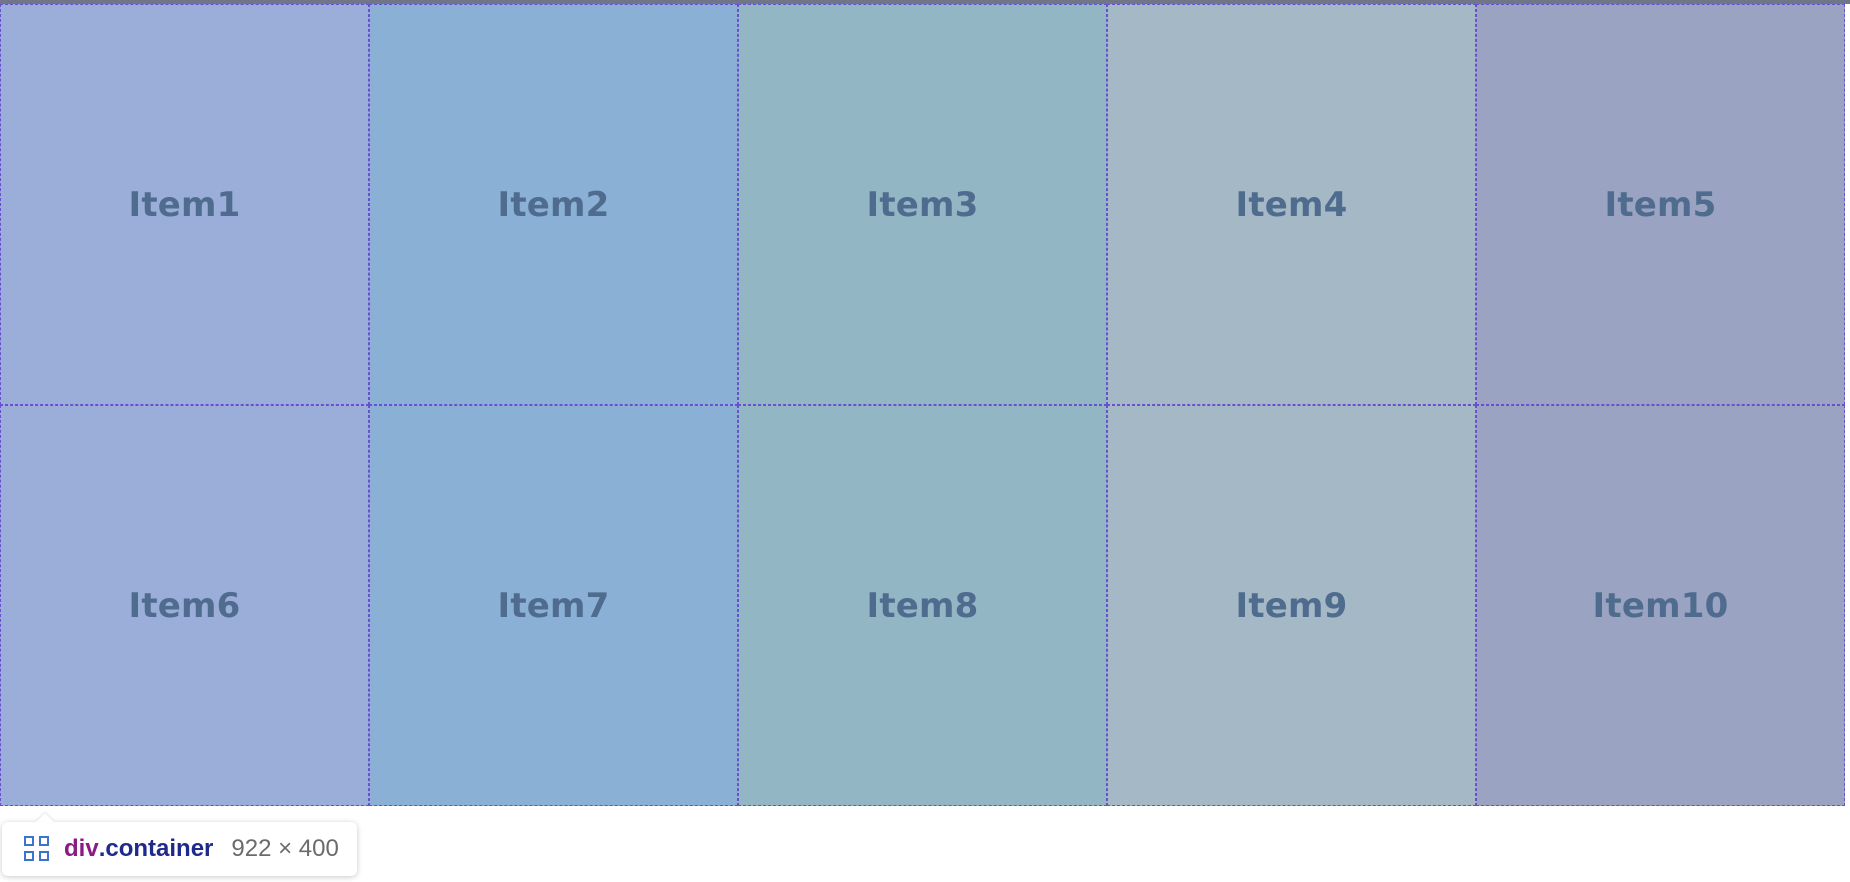 The image size is (1850, 882). I want to click on element-class: .container, so click(156, 848).